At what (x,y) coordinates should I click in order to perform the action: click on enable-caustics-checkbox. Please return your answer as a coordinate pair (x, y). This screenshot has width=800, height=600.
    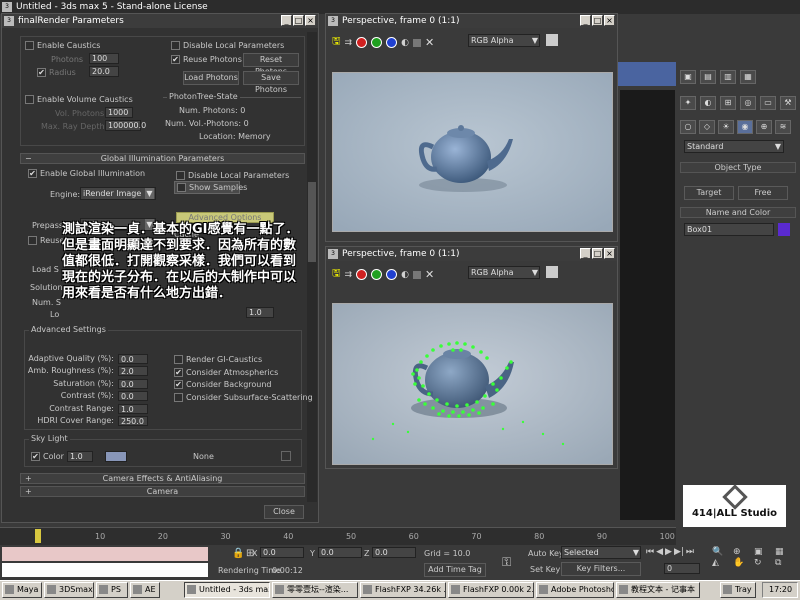
    Looking at the image, I should click on (29, 45).